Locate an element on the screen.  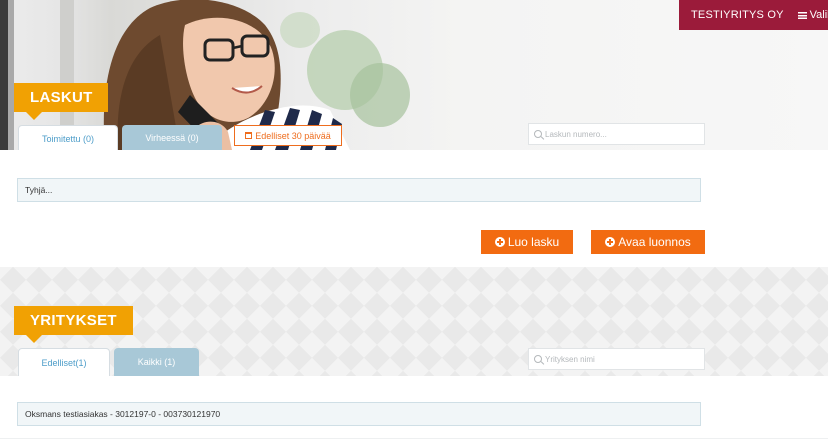
luo-lasku-label: Luo lasku is located at coordinates (533, 242).